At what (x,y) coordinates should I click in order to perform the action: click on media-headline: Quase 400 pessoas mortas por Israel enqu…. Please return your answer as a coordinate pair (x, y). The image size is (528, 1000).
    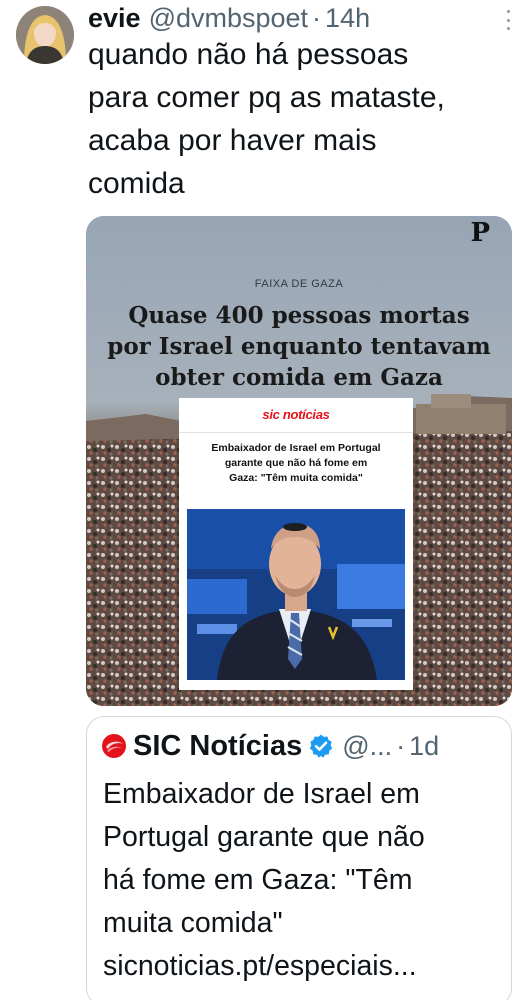
    Looking at the image, I should click on (299, 346).